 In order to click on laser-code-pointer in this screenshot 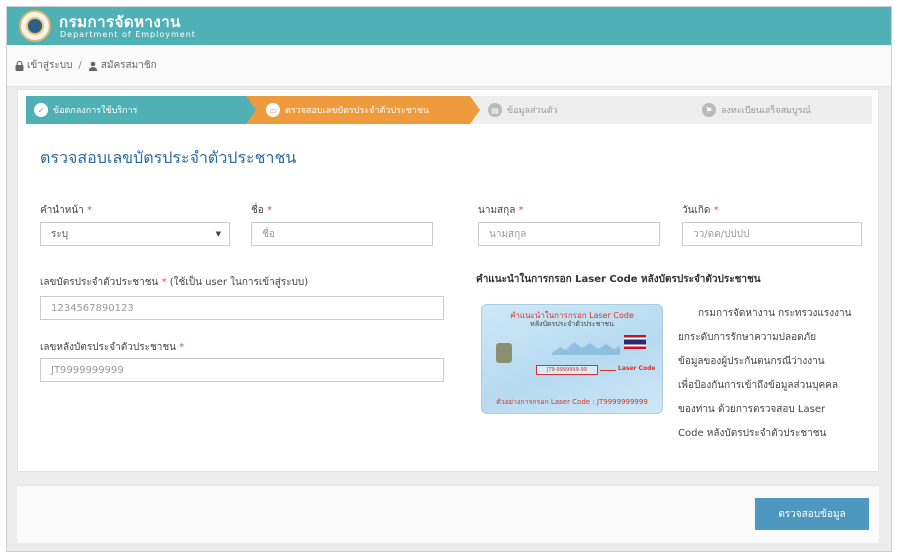, I will do `click(608, 370)`.